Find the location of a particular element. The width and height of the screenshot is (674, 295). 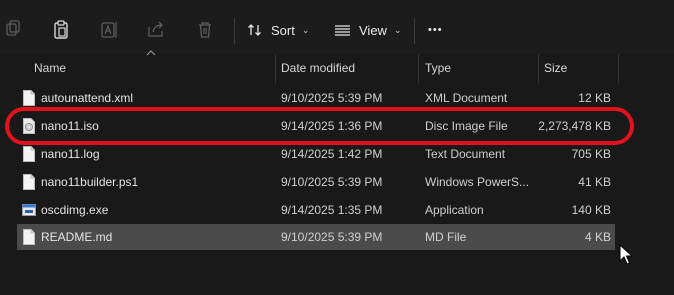

file-size: 4 KB is located at coordinates (597, 237).